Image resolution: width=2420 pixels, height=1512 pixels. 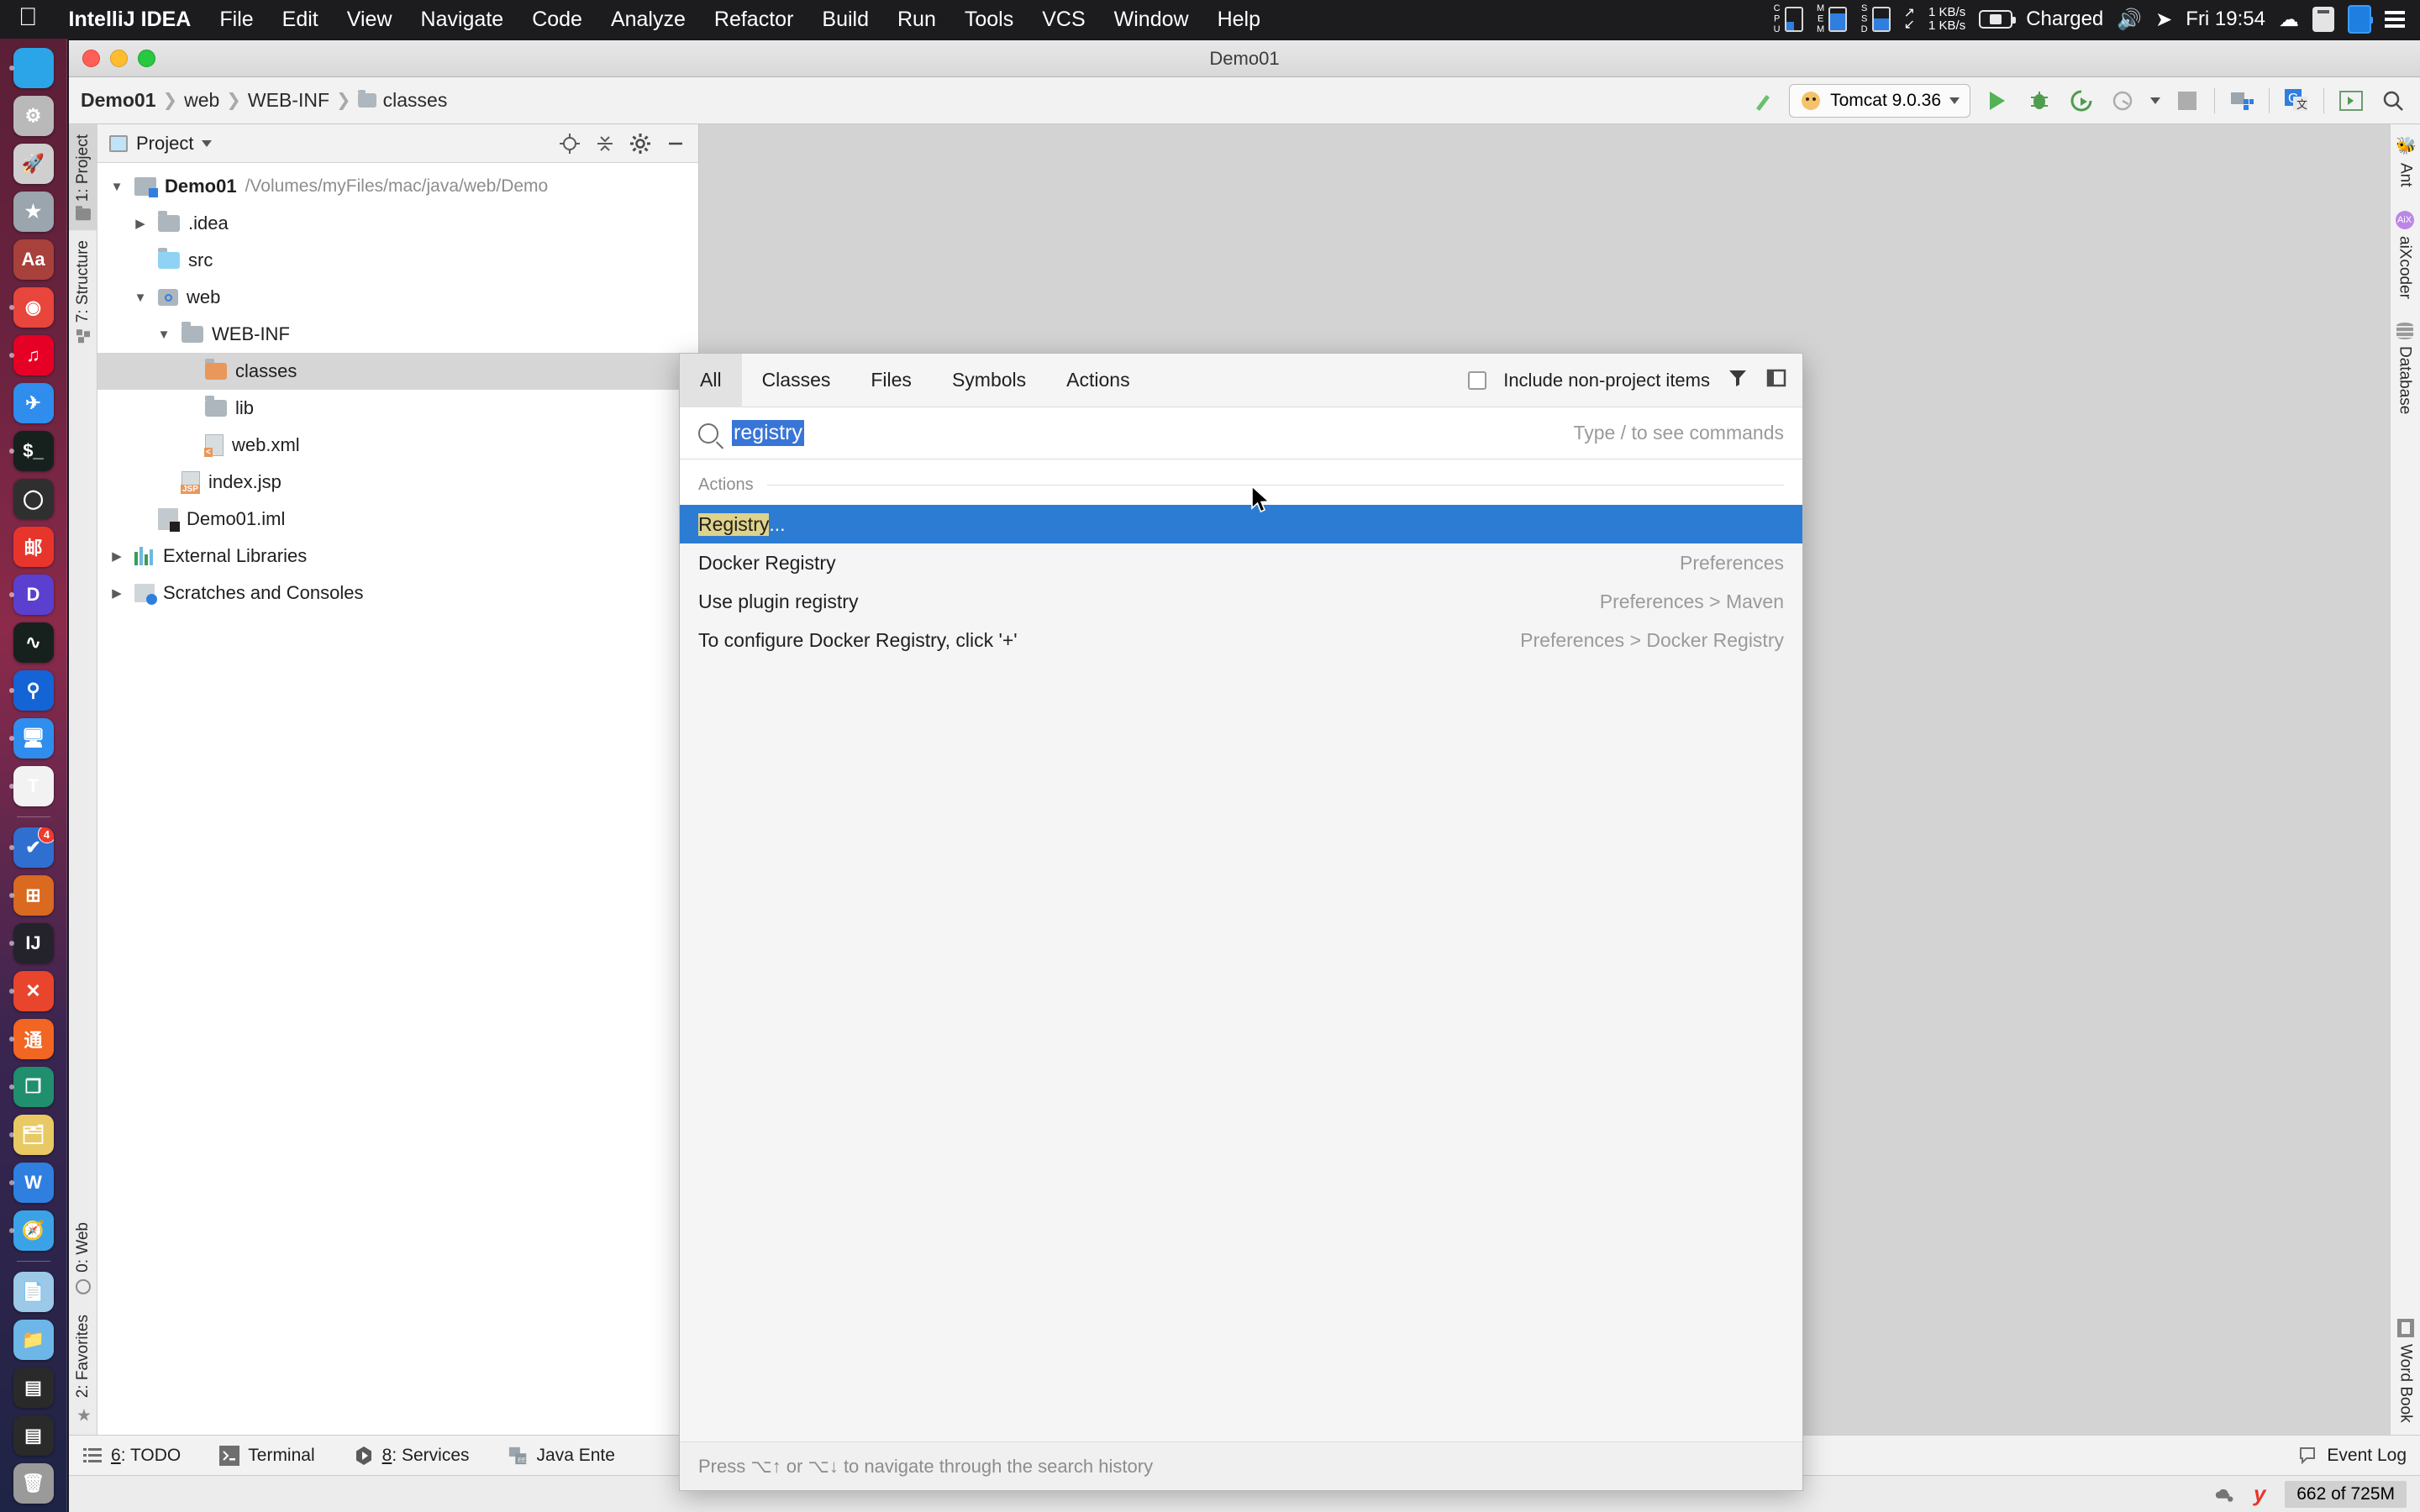 What do you see at coordinates (34, 943) in the screenshot?
I see `dock-item-intellij-idea: IJ` at bounding box center [34, 943].